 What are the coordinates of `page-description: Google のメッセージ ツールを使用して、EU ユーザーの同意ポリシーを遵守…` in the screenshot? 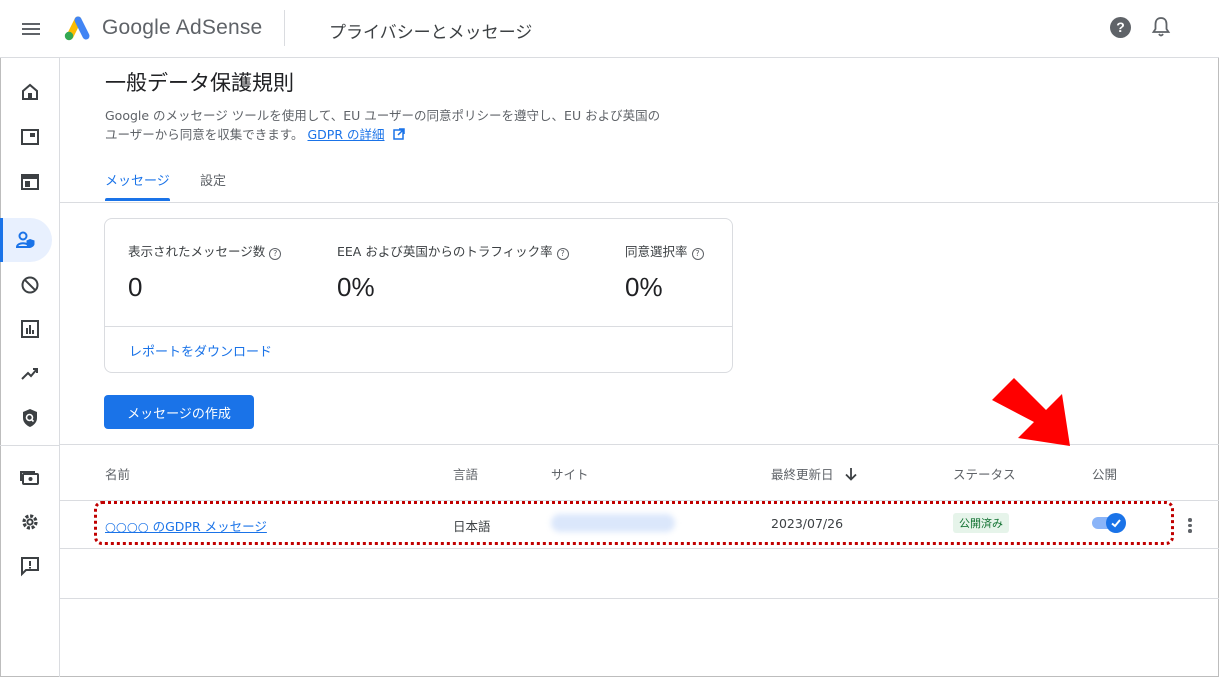 It's located at (415, 125).